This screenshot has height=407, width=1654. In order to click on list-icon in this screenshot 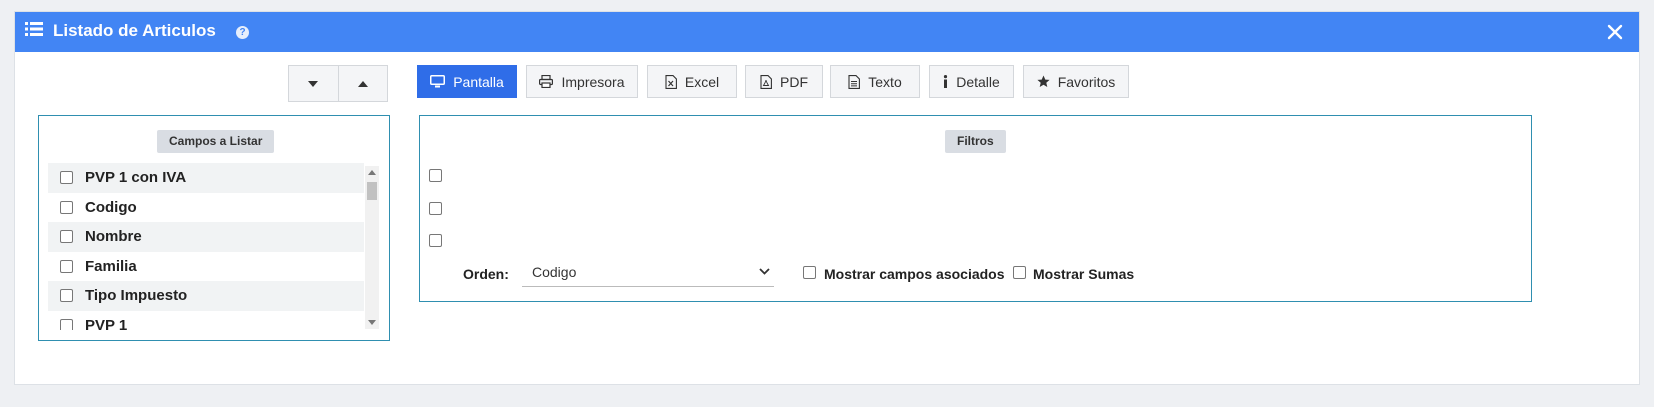, I will do `click(34, 29)`.